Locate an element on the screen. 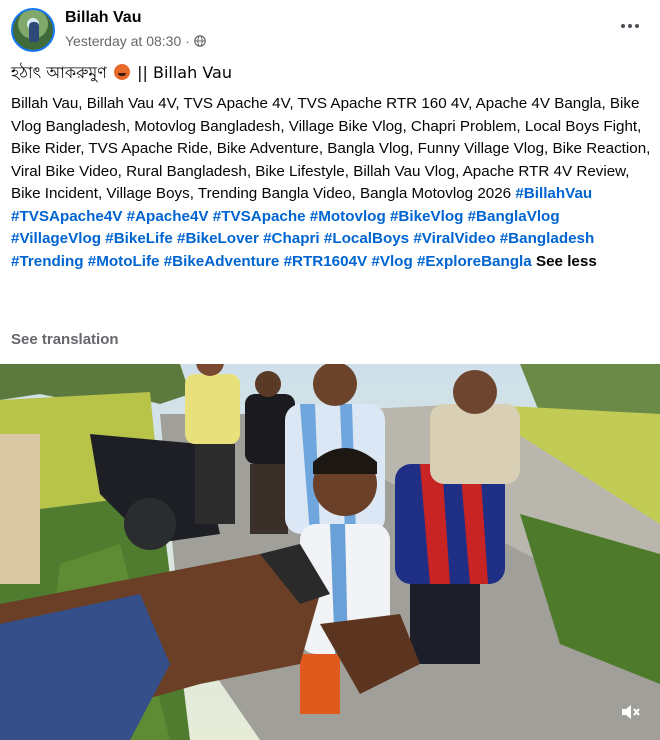 The image size is (660, 740). more-options-button is located at coordinates (630, 26).